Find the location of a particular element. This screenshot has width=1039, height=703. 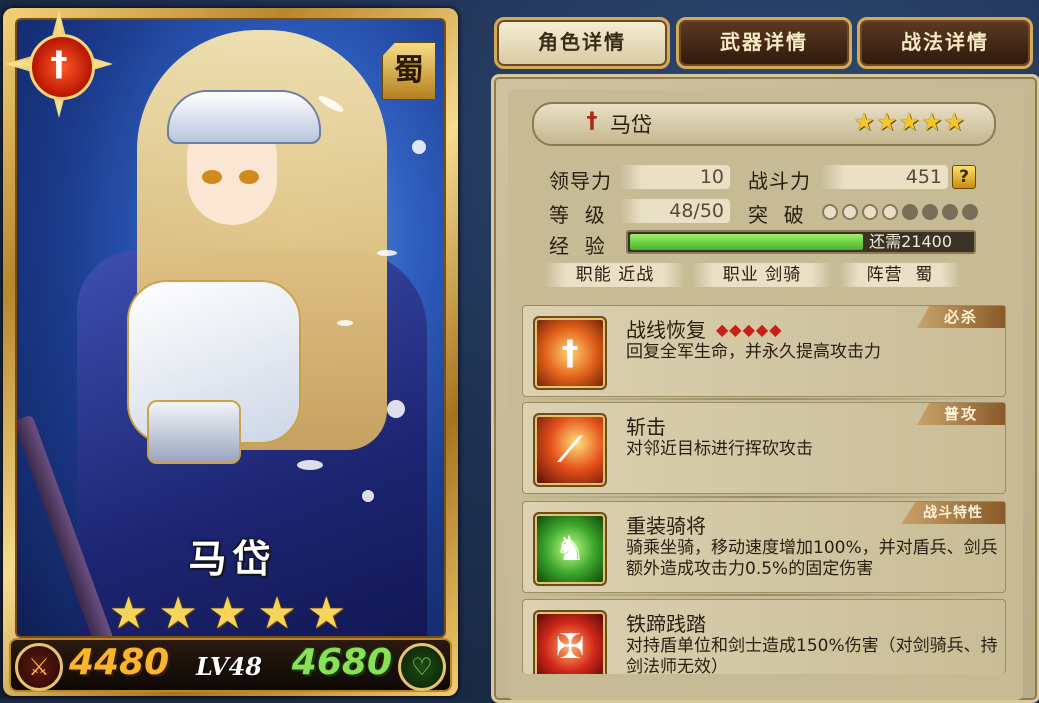

faction-emblem: † is located at coordinates (59, 64).